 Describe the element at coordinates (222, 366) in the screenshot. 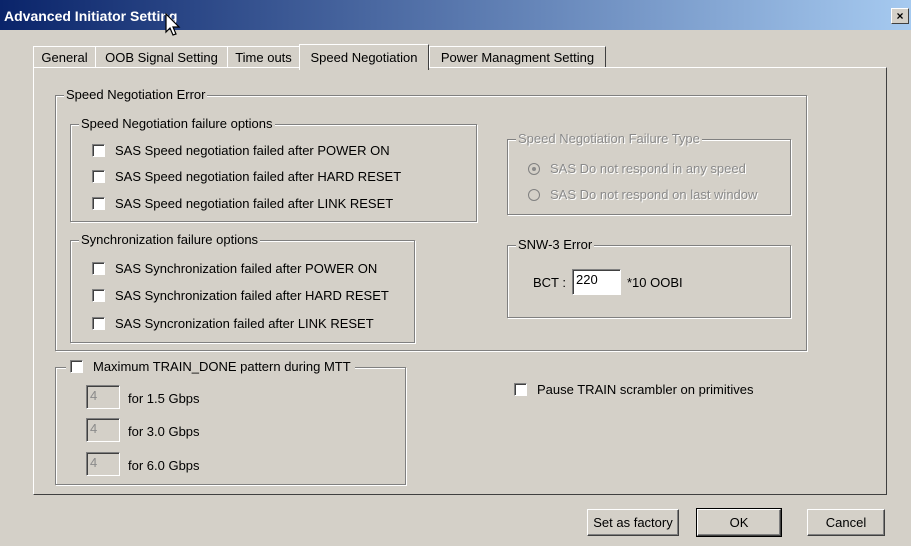

I see `checkbox-label: Maximum TRAIN_DONE pattern during MTT` at that location.